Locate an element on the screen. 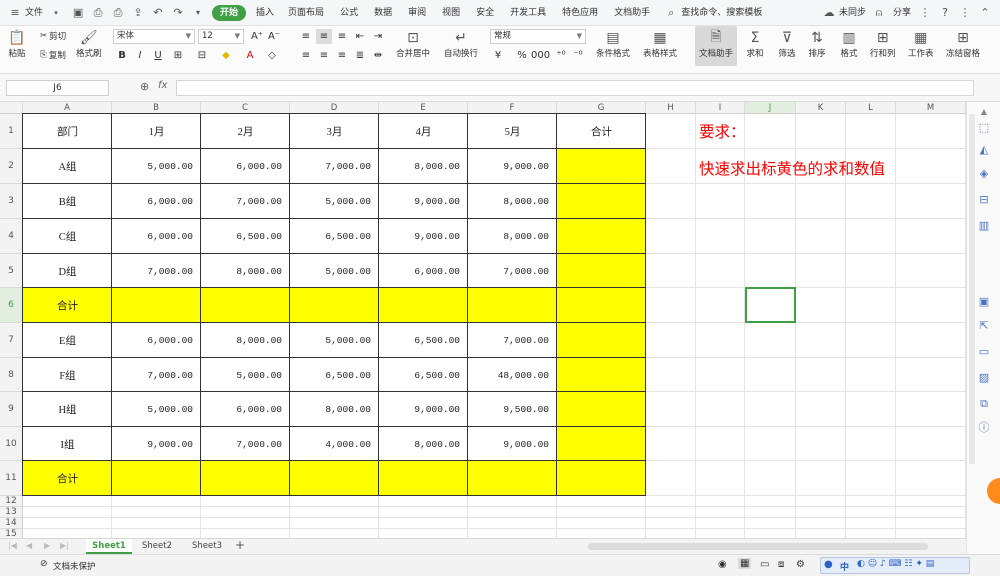 This screenshot has width=1000, height=576. scroll-up-icon: ▲ is located at coordinates (984, 112).